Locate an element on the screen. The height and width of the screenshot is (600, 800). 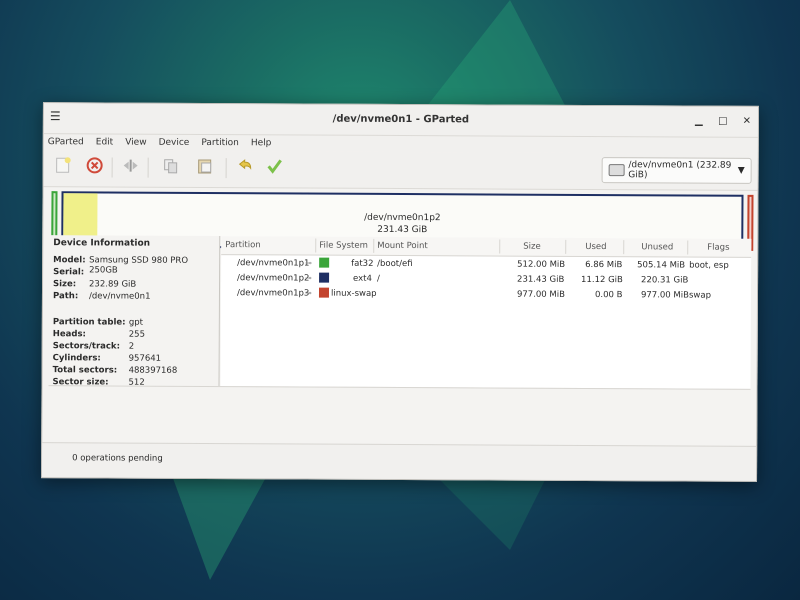
cell-used: 11.12 GiB is located at coordinates (602, 280).